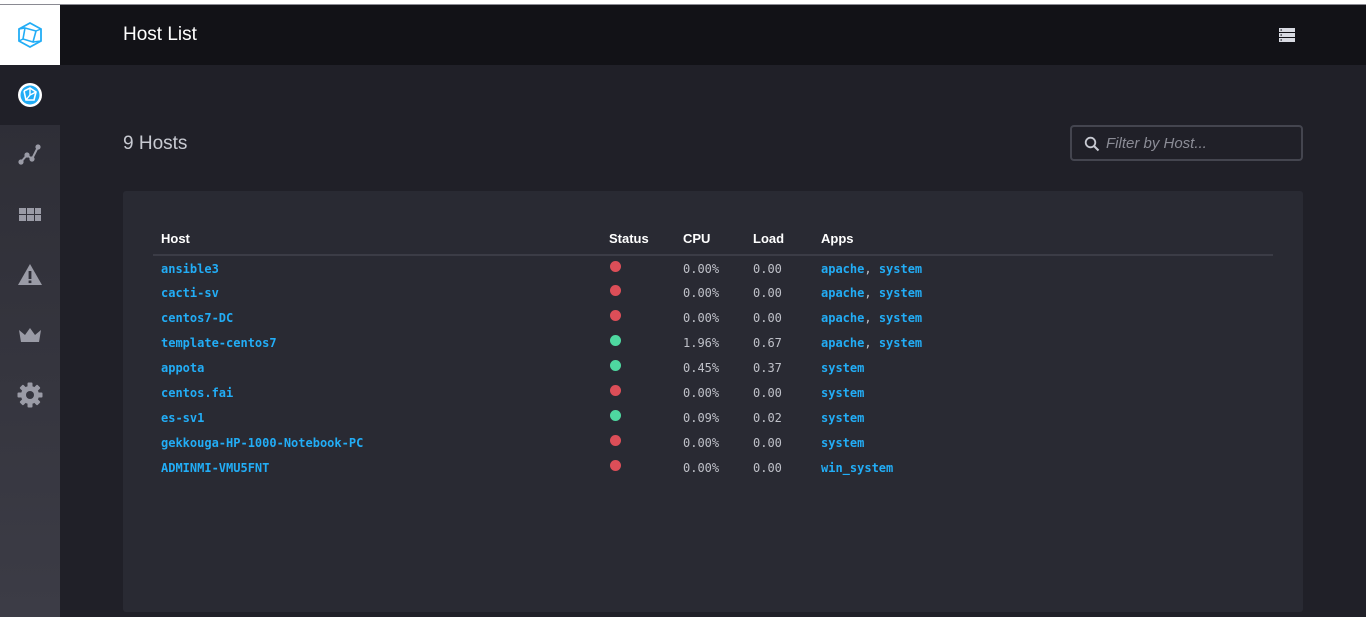 The width and height of the screenshot is (1366, 617). I want to click on column-header-host: Host, so click(377, 243).